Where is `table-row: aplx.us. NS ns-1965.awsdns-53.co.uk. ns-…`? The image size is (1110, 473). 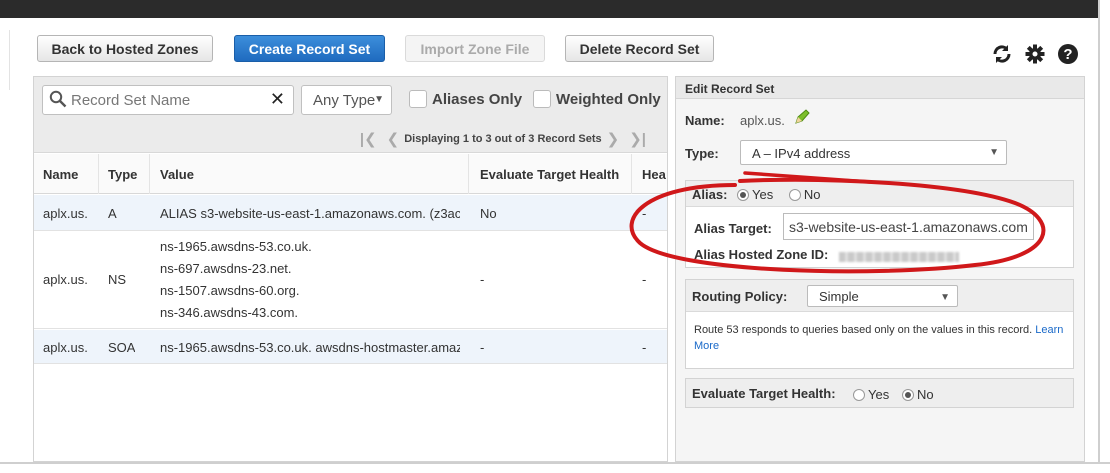 table-row: aplx.us. NS ns-1965.awsdns-53.co.uk. ns-… is located at coordinates (350, 280).